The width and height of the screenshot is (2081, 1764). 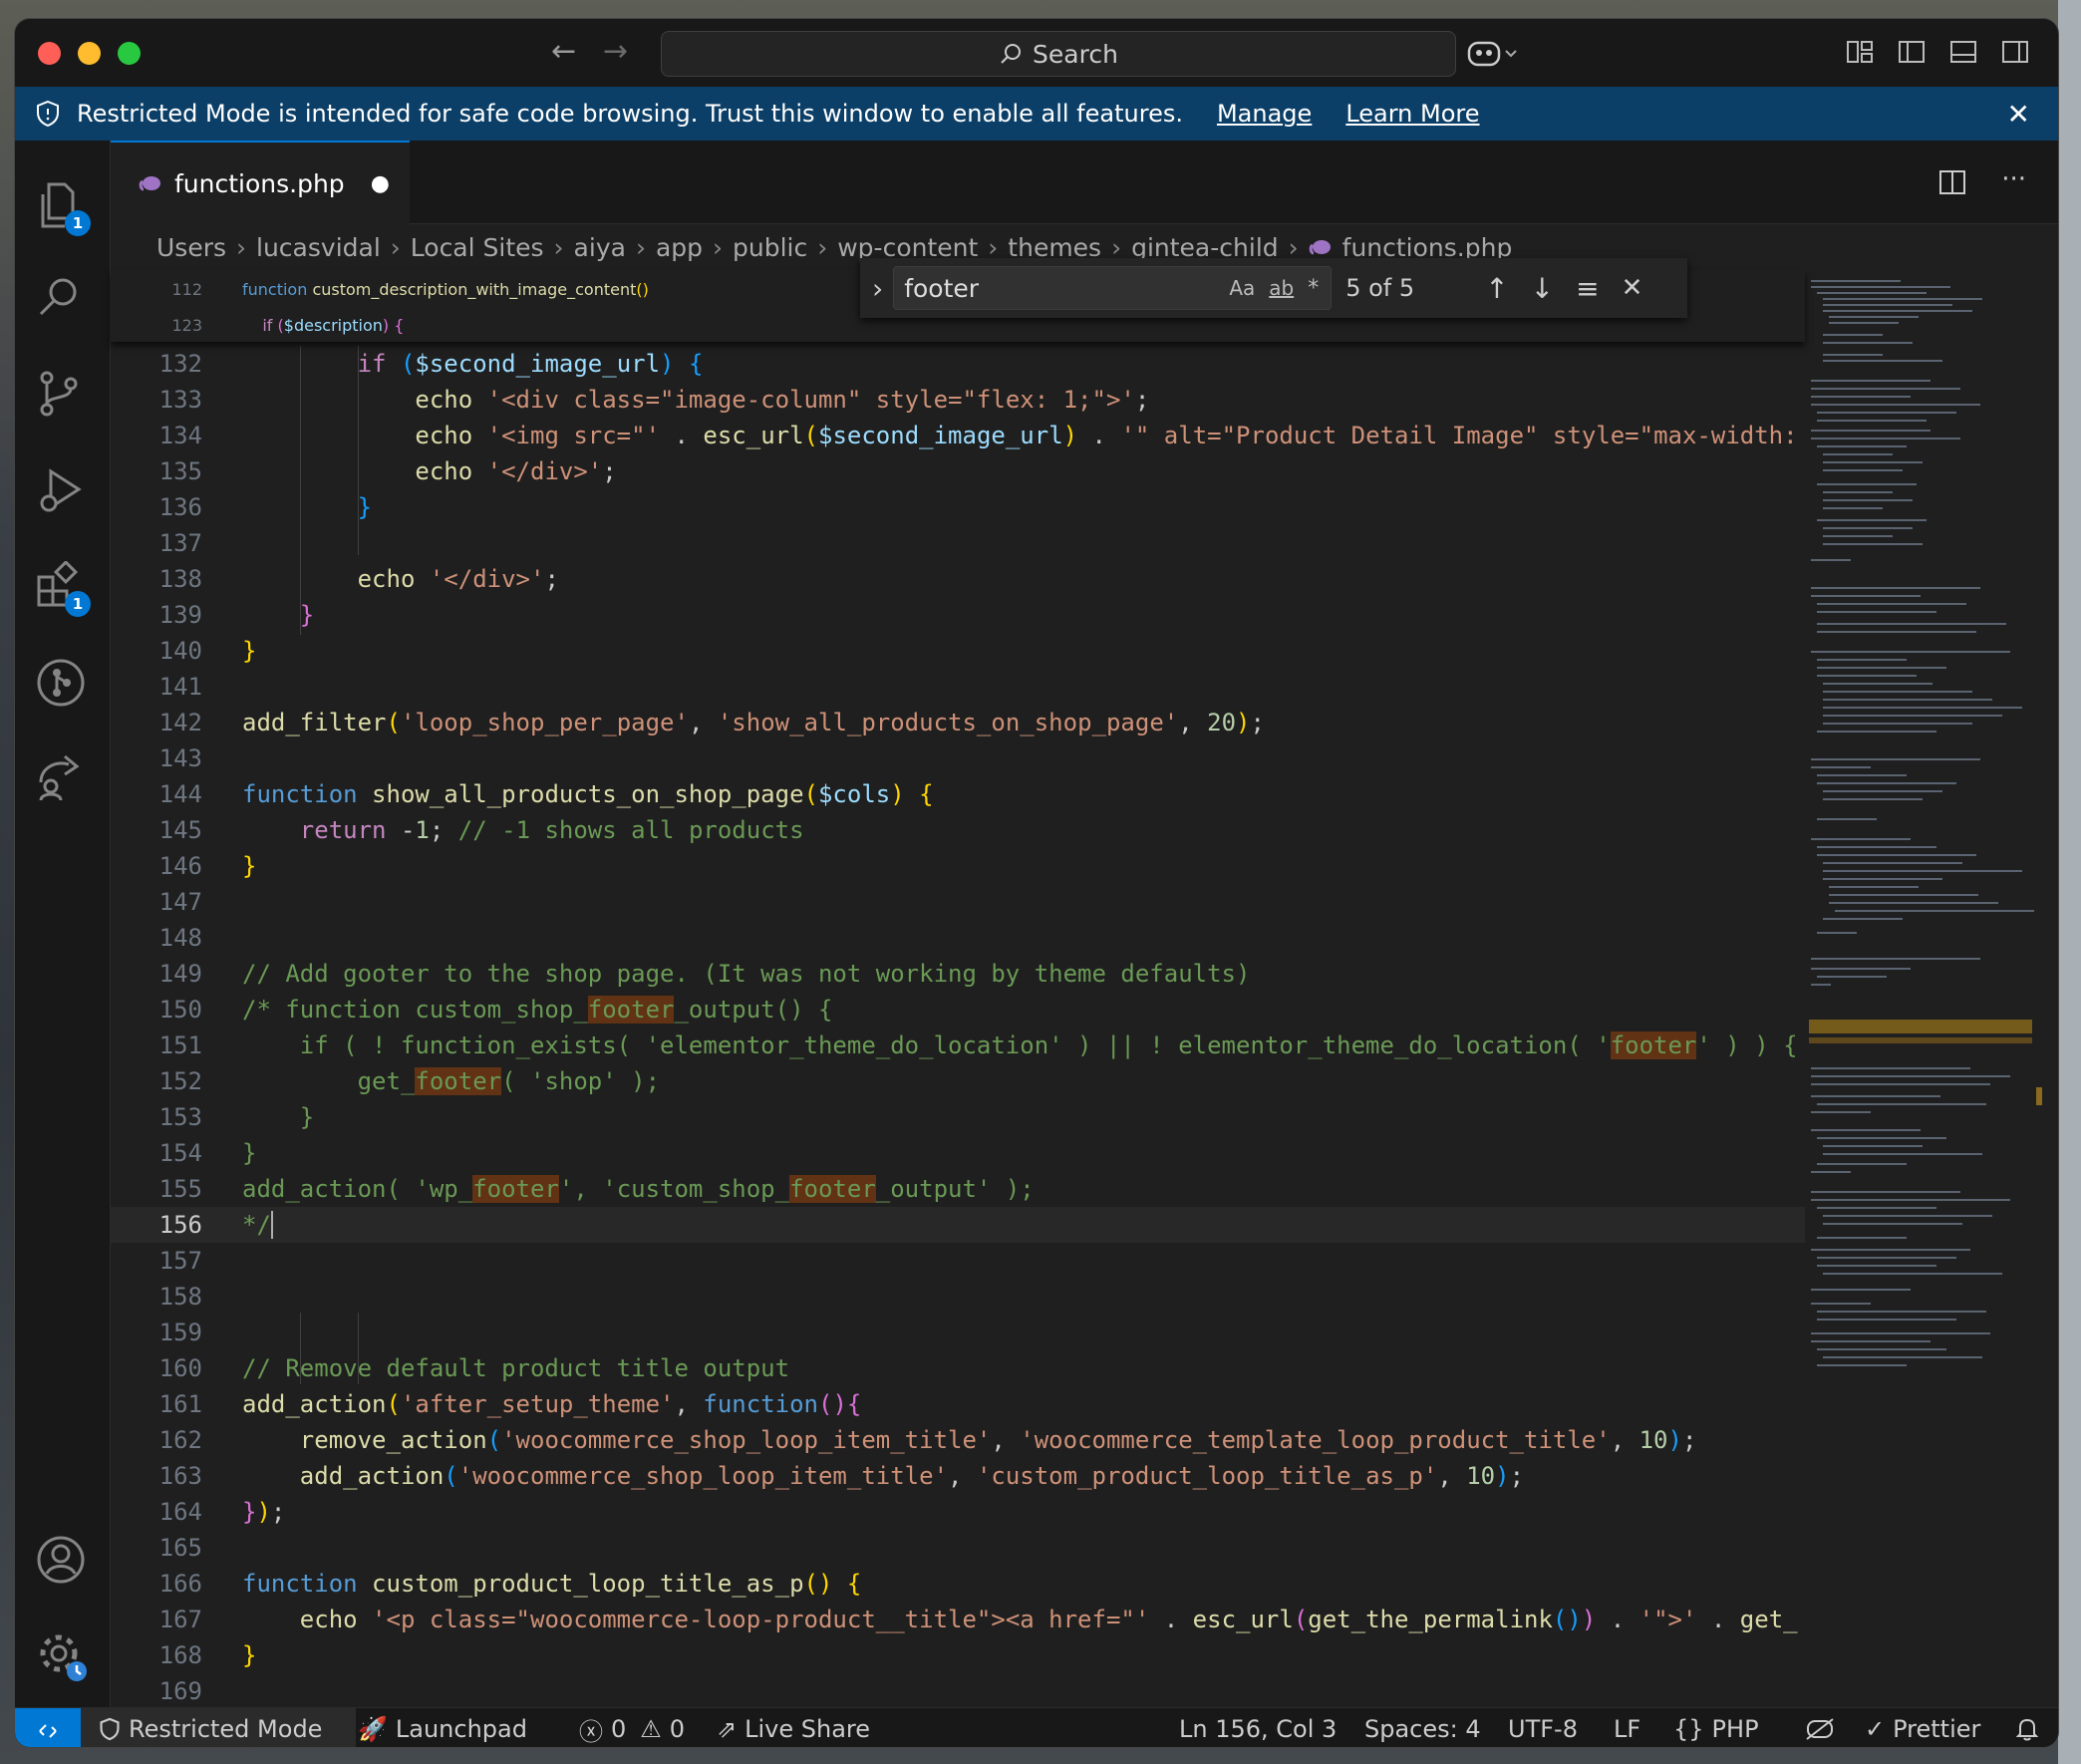 What do you see at coordinates (63, 780) in the screenshot?
I see `live-share-icon` at bounding box center [63, 780].